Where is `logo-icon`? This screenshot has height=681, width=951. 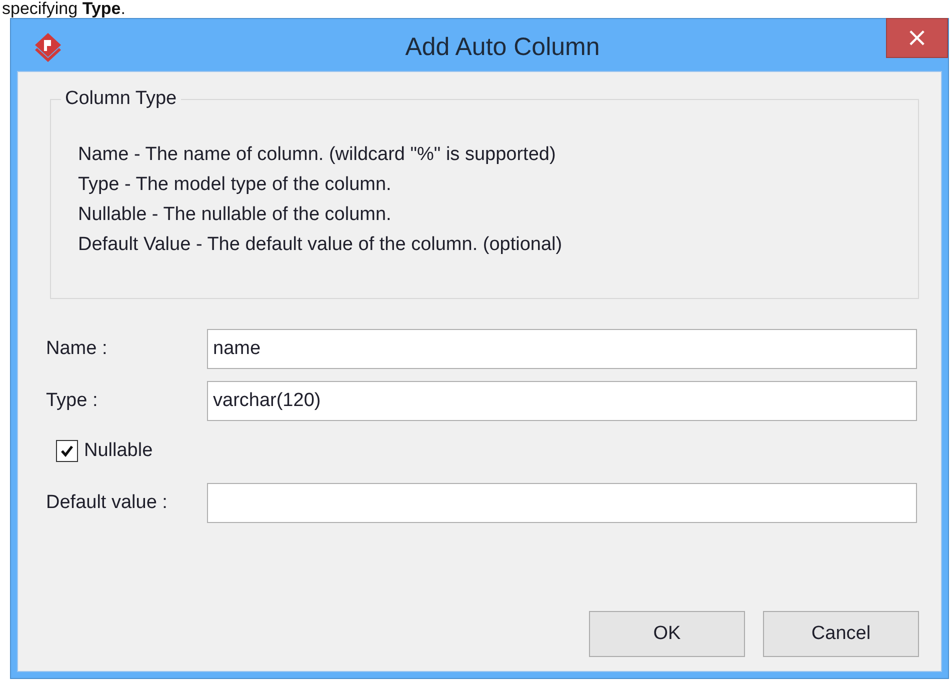 logo-icon is located at coordinates (48, 48).